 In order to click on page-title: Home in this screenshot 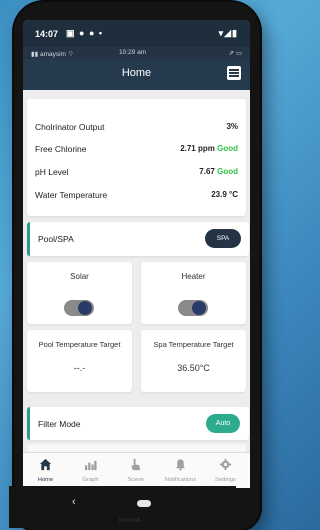, I will do `click(136, 73)`.